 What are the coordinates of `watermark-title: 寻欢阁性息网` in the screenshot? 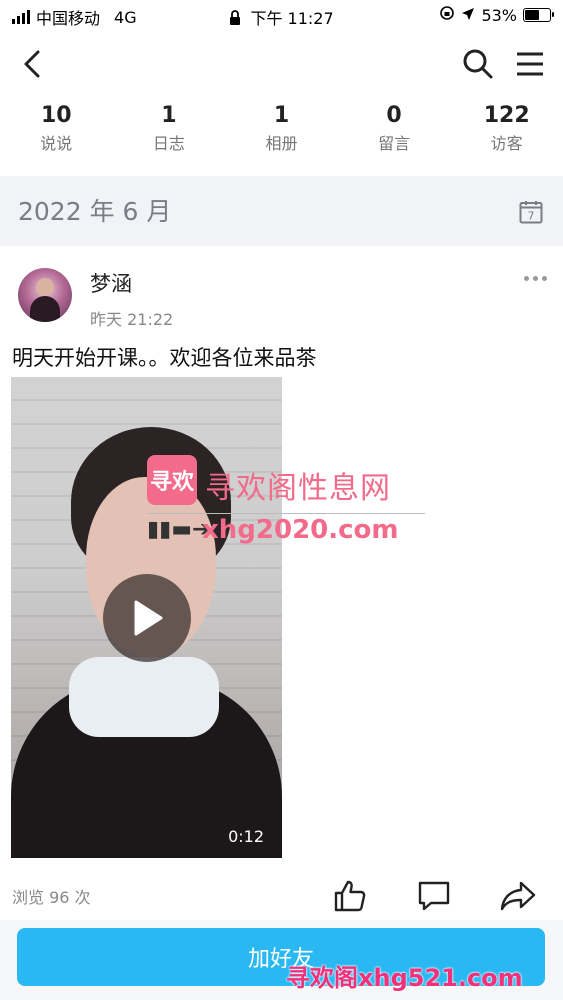 It's located at (298, 488).